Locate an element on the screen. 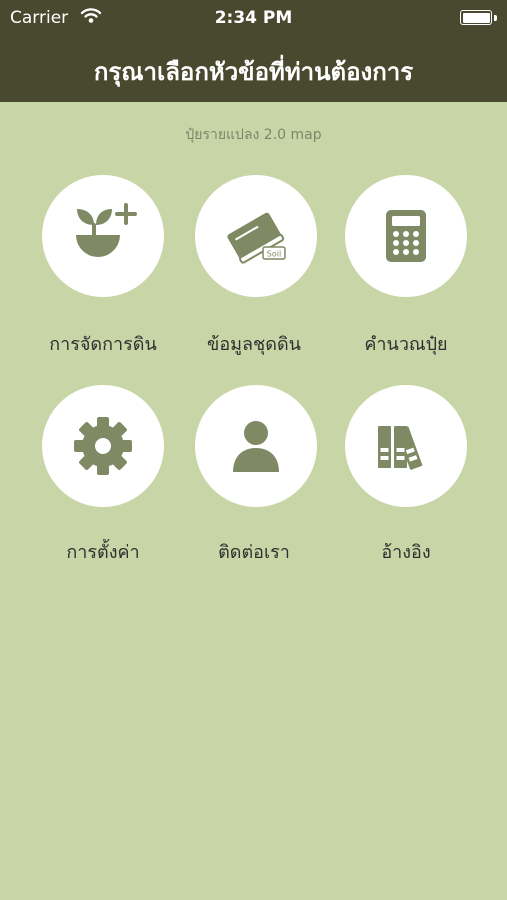  menu-settings-button: การตั้งค่า is located at coordinates (103, 485).